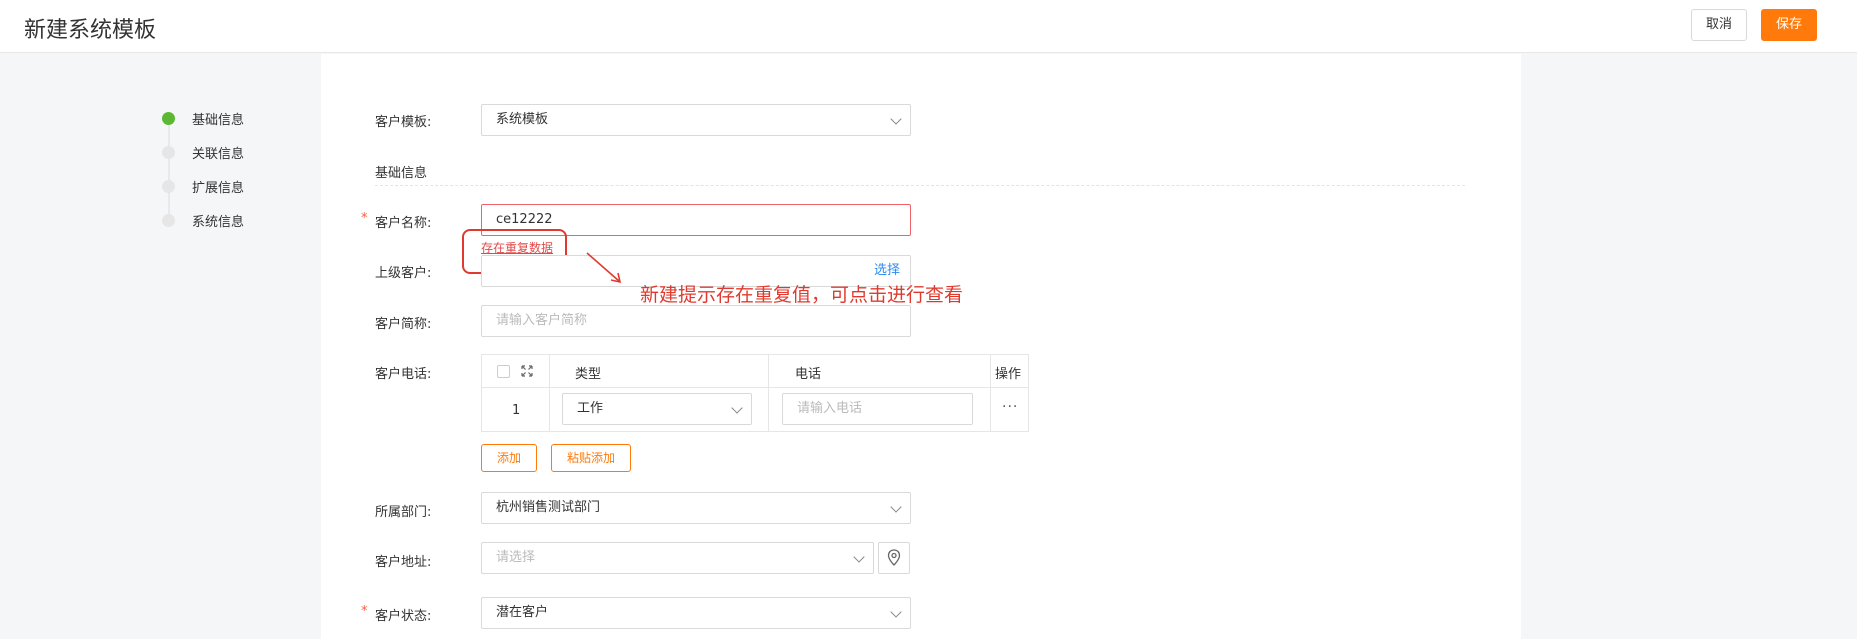  I want to click on location-button, so click(894, 558).